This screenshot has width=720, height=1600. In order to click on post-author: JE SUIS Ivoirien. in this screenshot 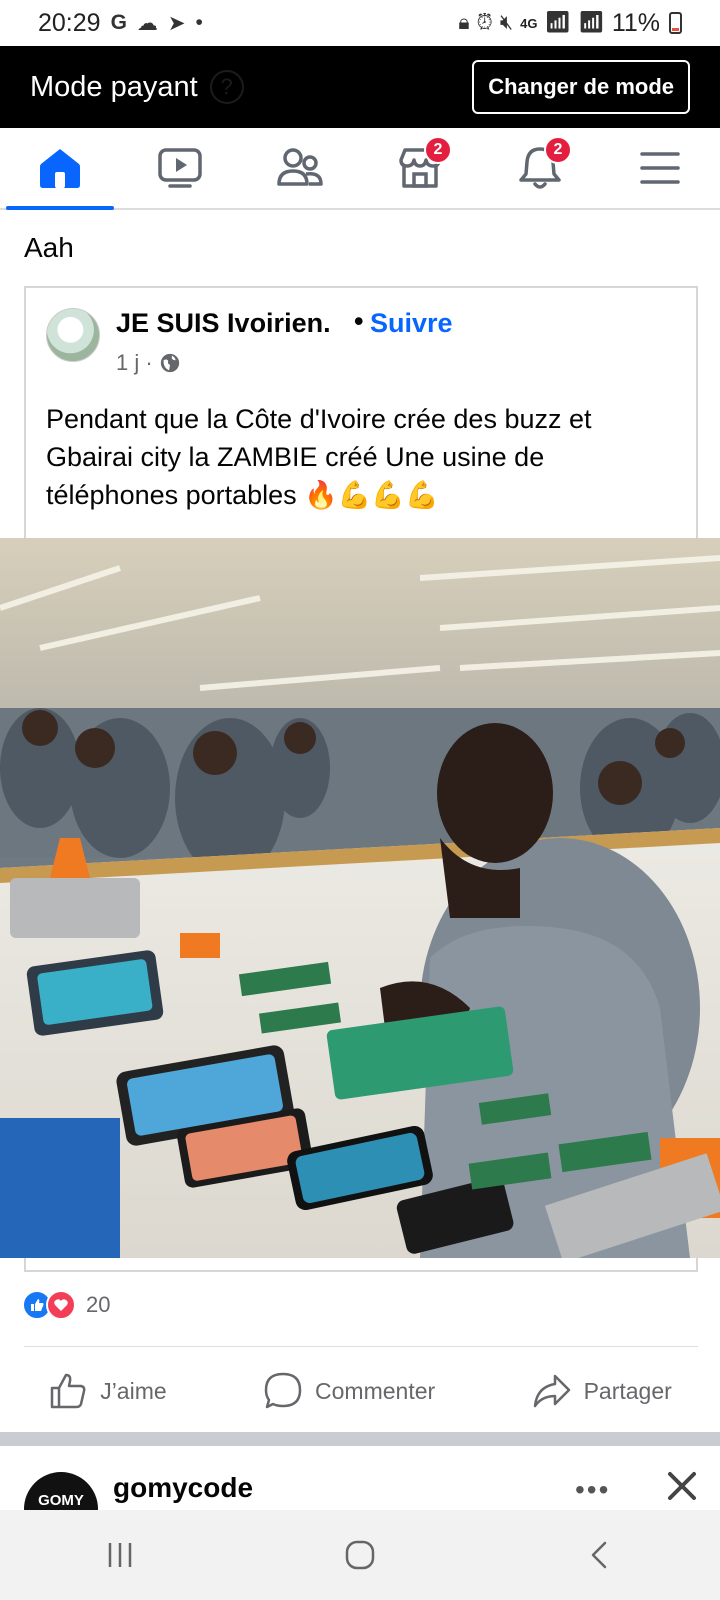, I will do `click(223, 323)`.